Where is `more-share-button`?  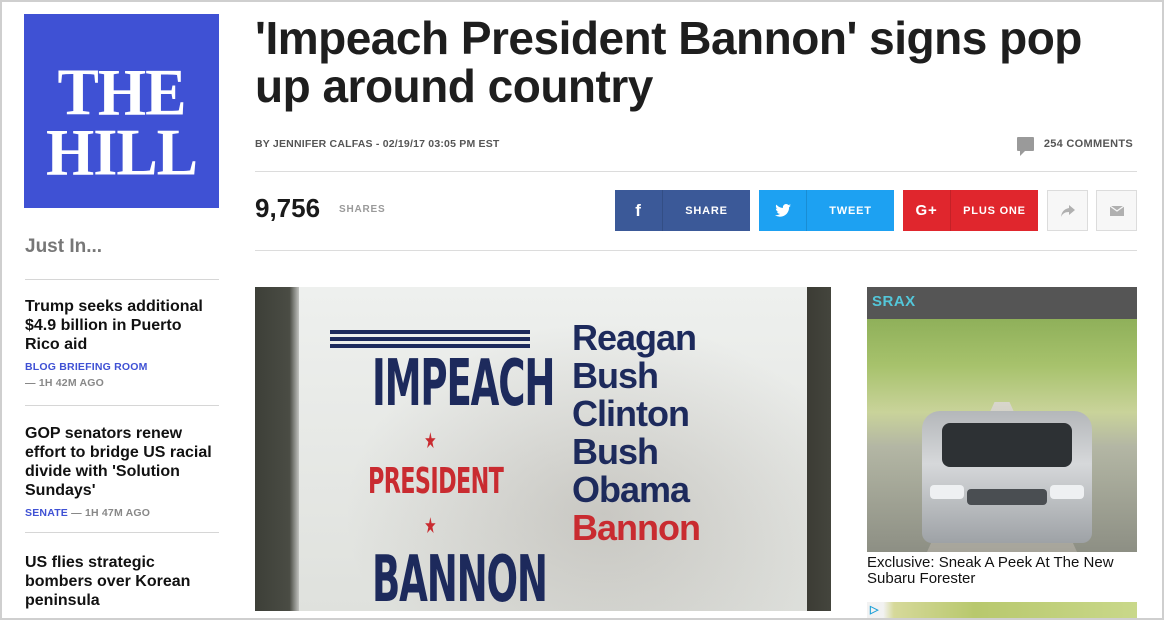 more-share-button is located at coordinates (1067, 210).